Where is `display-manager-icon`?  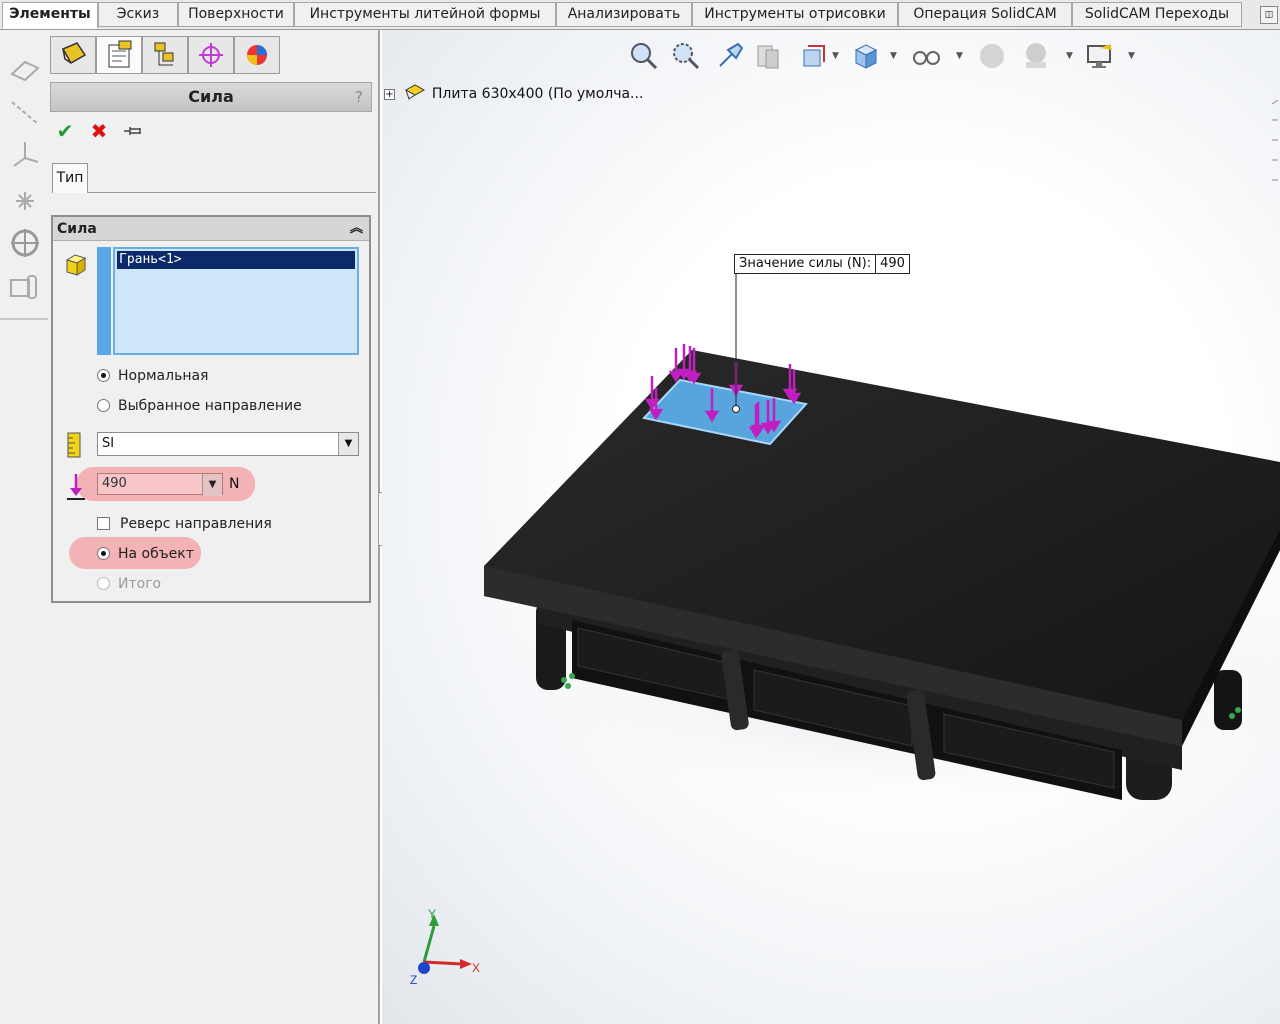
display-manager-icon is located at coordinates (257, 55).